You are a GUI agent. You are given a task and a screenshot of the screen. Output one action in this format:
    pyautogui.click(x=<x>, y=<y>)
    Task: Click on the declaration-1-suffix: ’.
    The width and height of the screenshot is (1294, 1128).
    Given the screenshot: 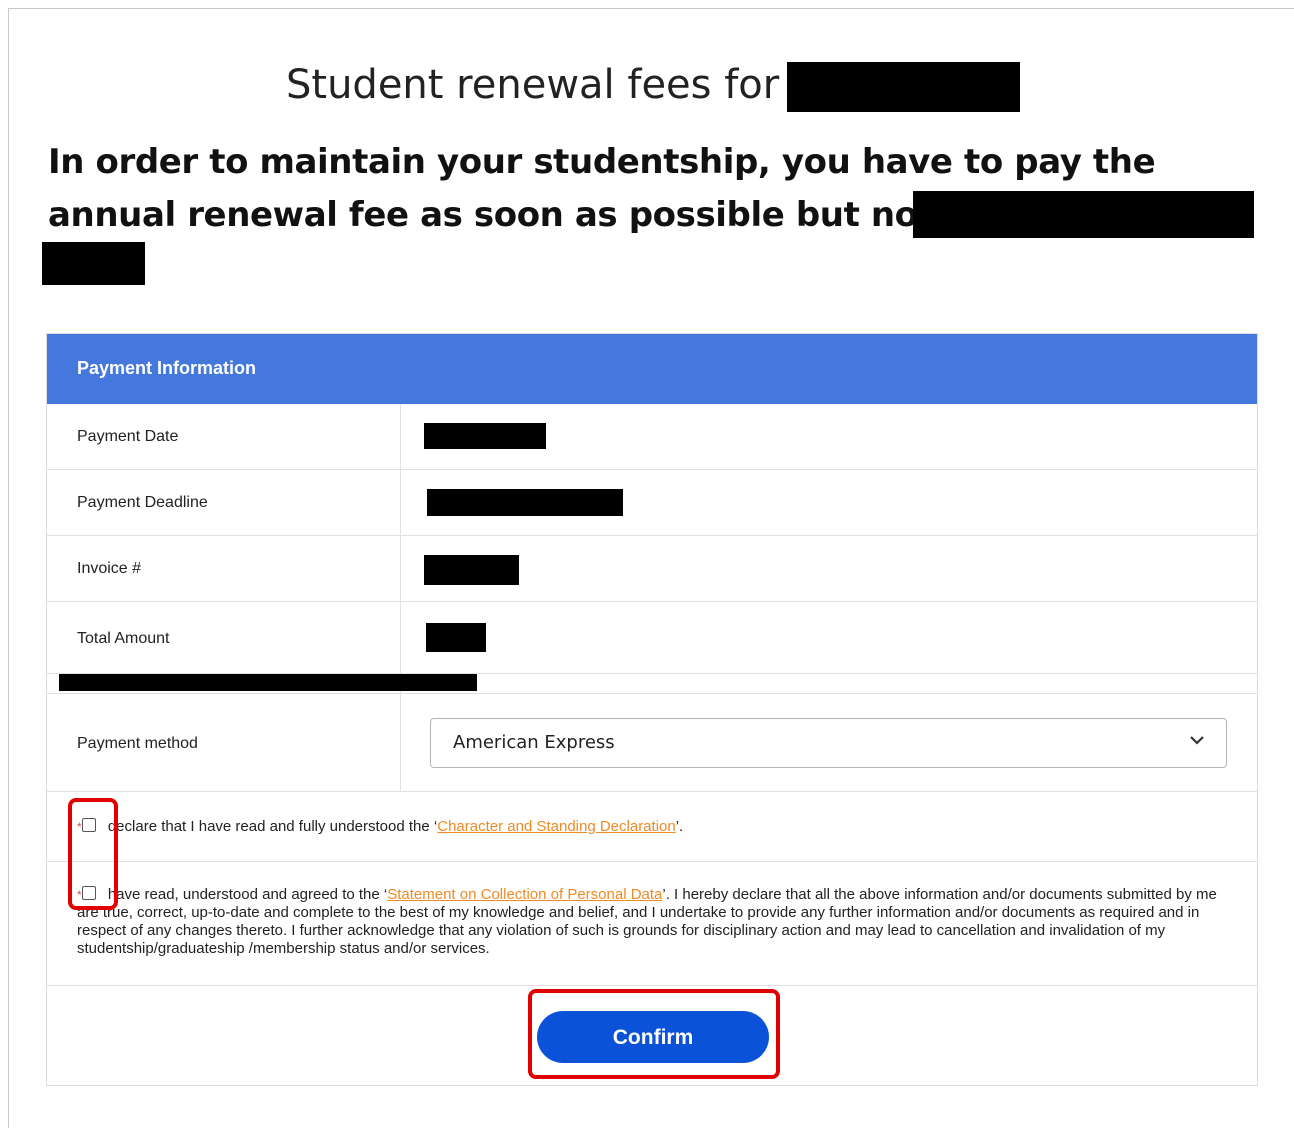 What is the action you would take?
    pyautogui.click(x=679, y=826)
    